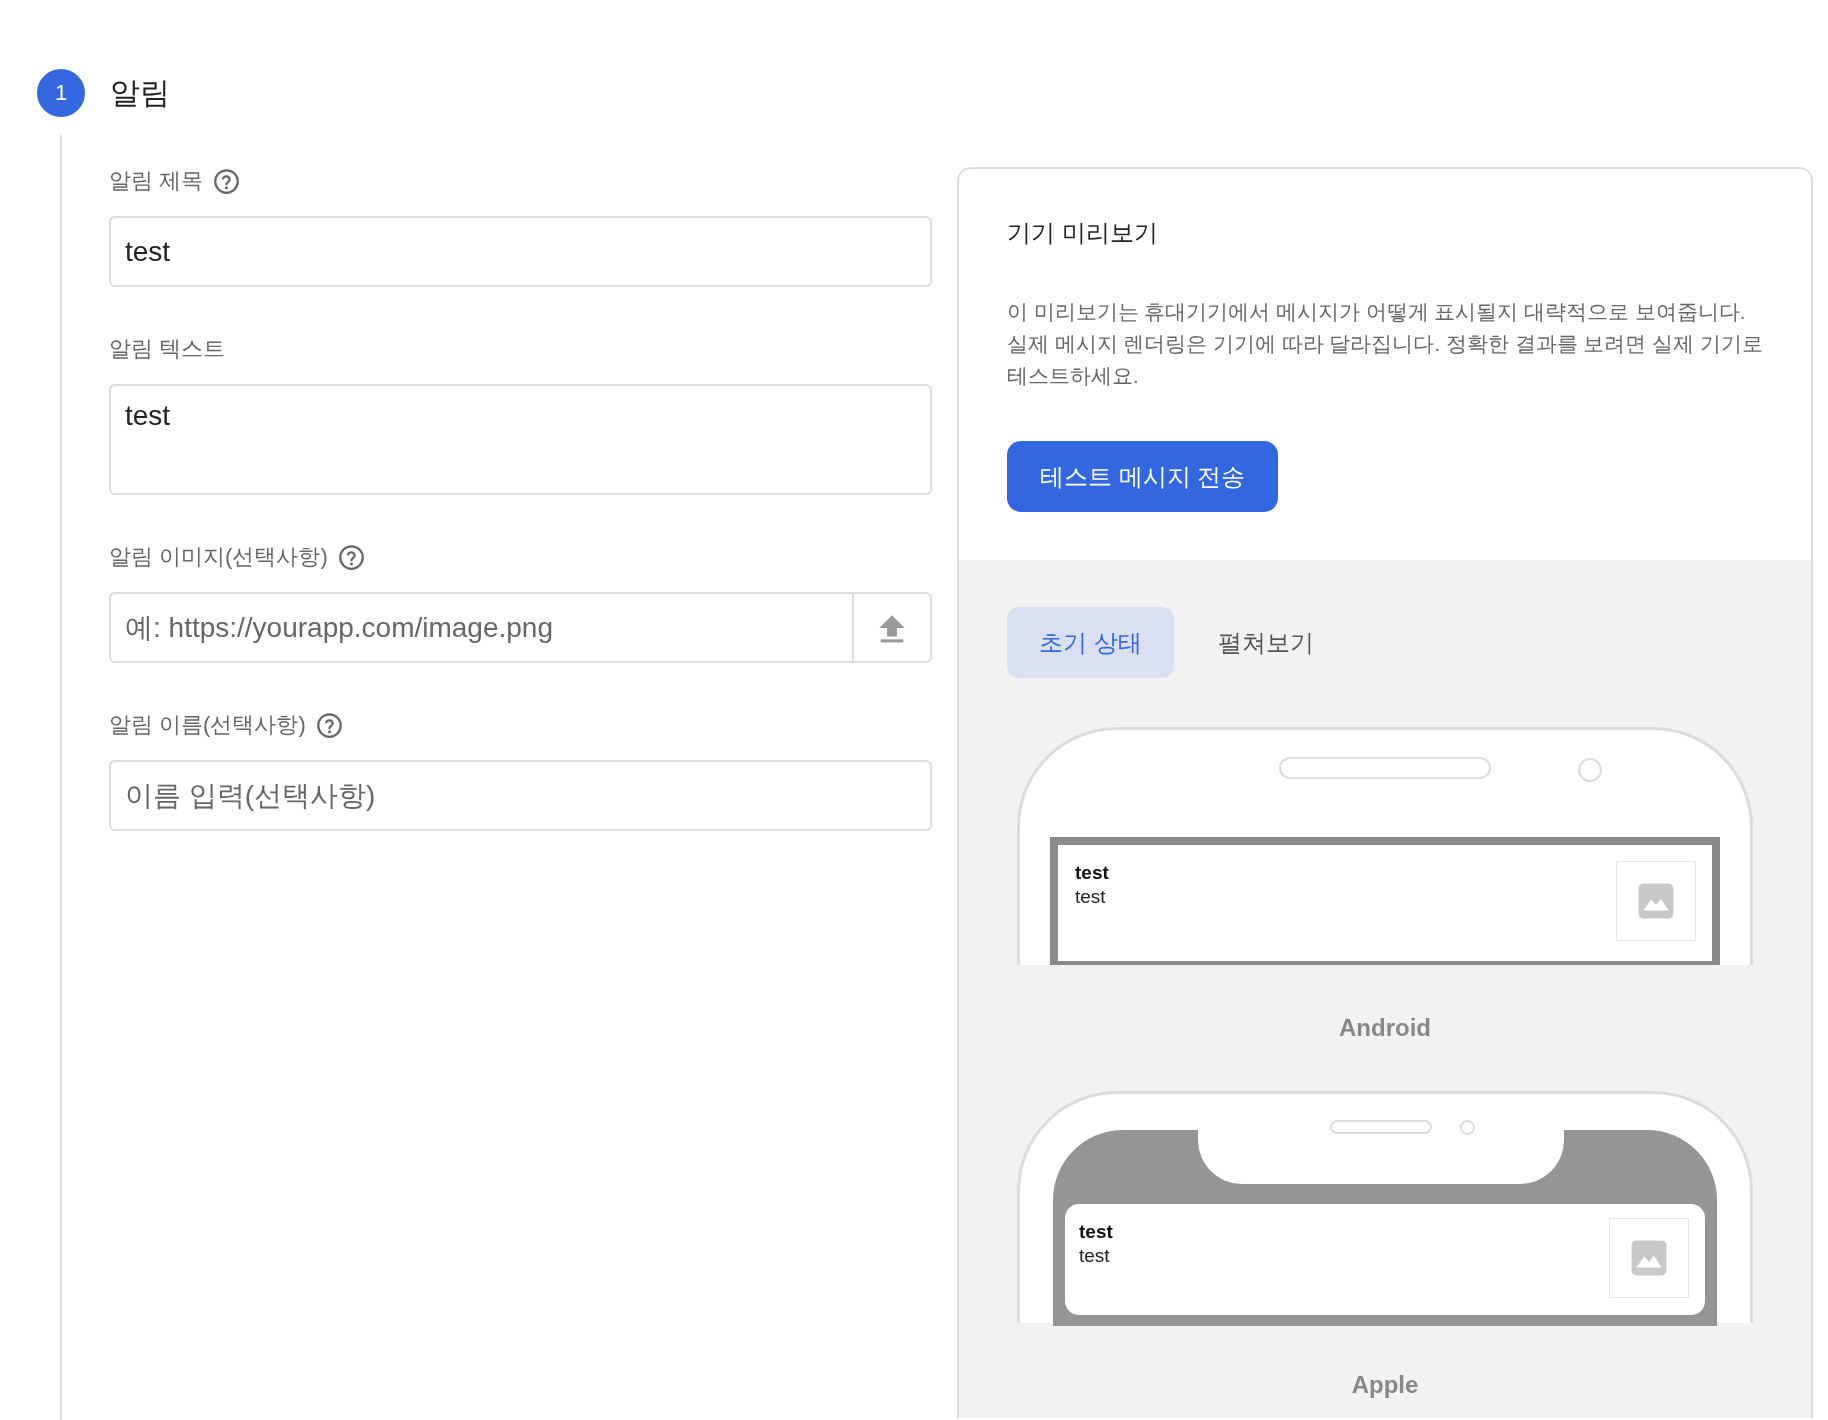 Image resolution: width=1828 pixels, height=1420 pixels. What do you see at coordinates (1090, 642) in the screenshot?
I see `tab: 초기 상태` at bounding box center [1090, 642].